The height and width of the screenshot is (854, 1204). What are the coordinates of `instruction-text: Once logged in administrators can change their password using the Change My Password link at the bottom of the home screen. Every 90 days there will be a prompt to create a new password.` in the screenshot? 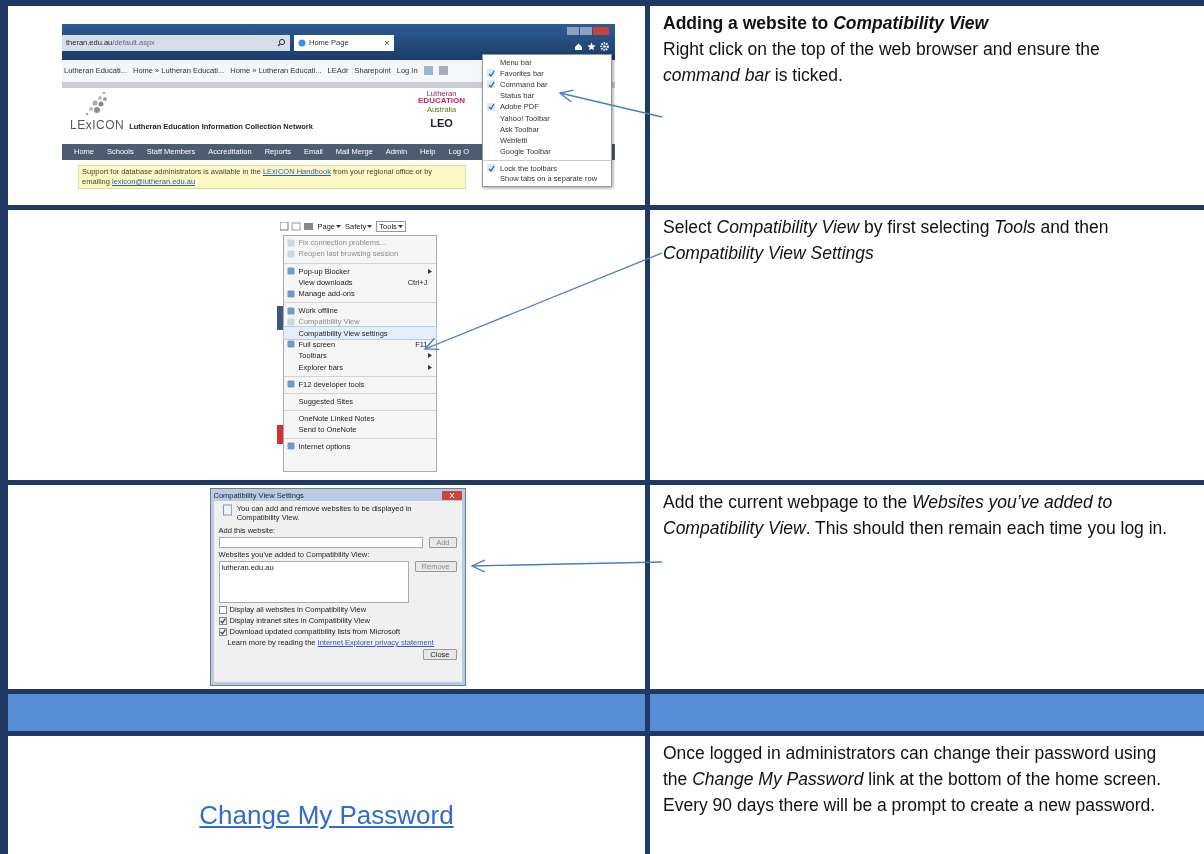 It's located at (913, 779).